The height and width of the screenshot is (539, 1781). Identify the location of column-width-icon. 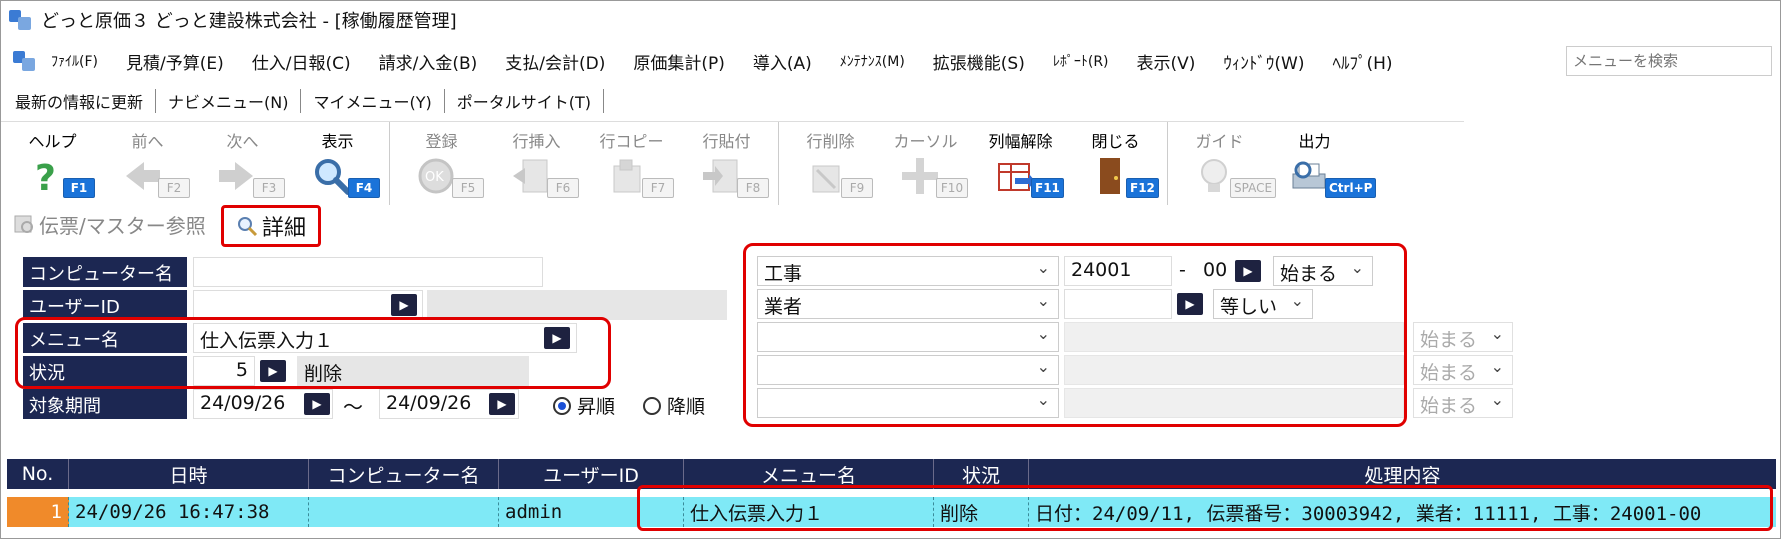
(1016, 177).